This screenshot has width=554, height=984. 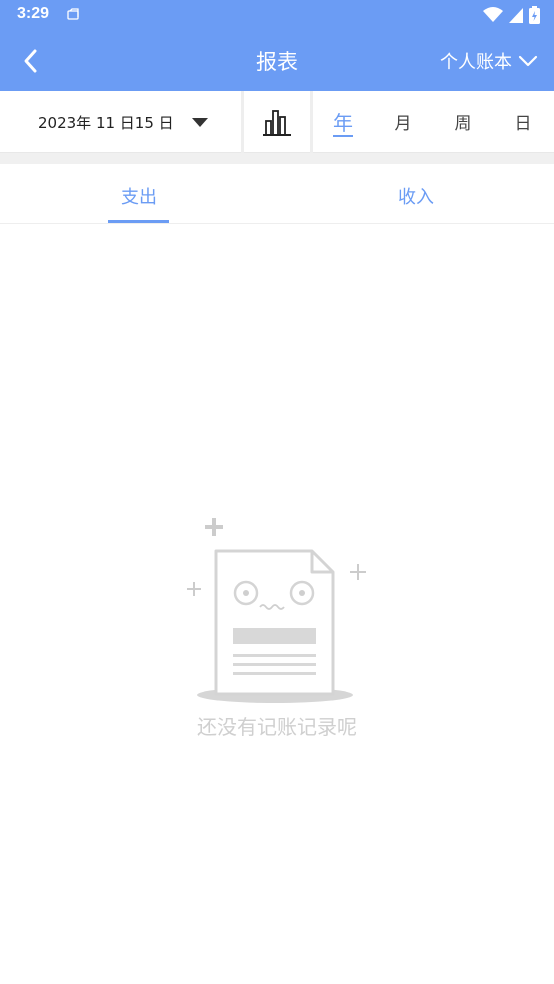 I want to click on tab-week: 周, so click(x=463, y=121).